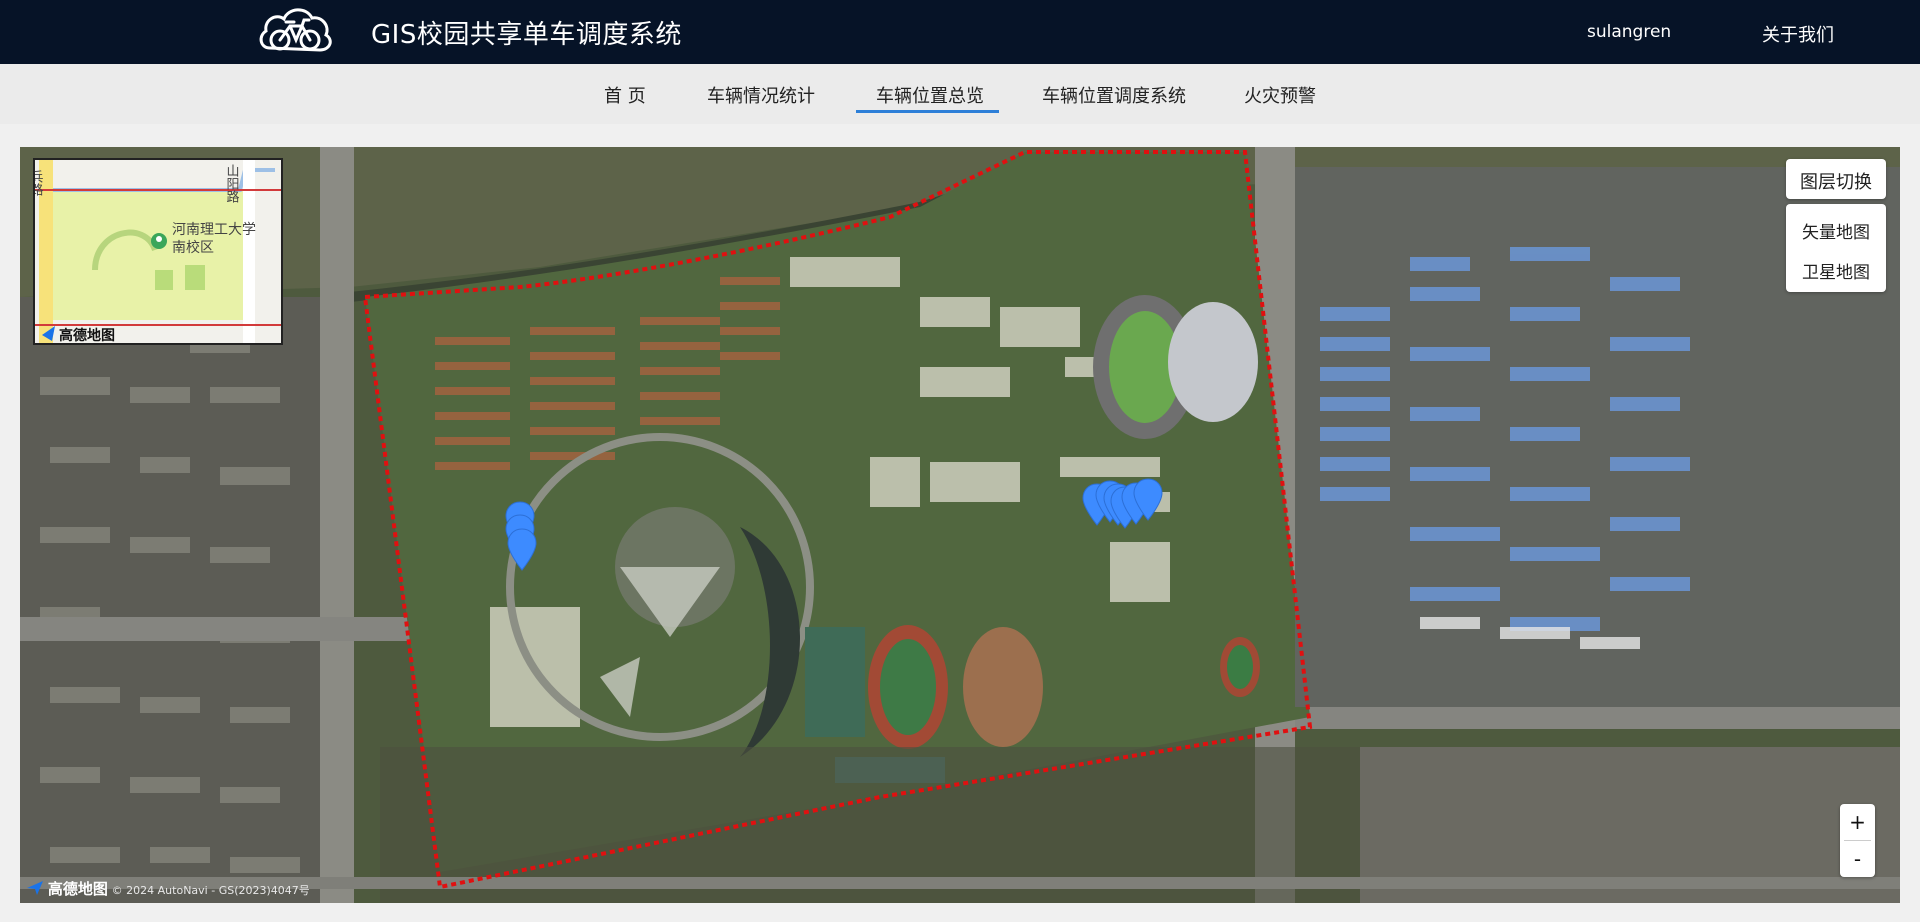 This screenshot has width=1920, height=922. I want to click on layer-option-satellite: 卫星地图, so click(1836, 270).